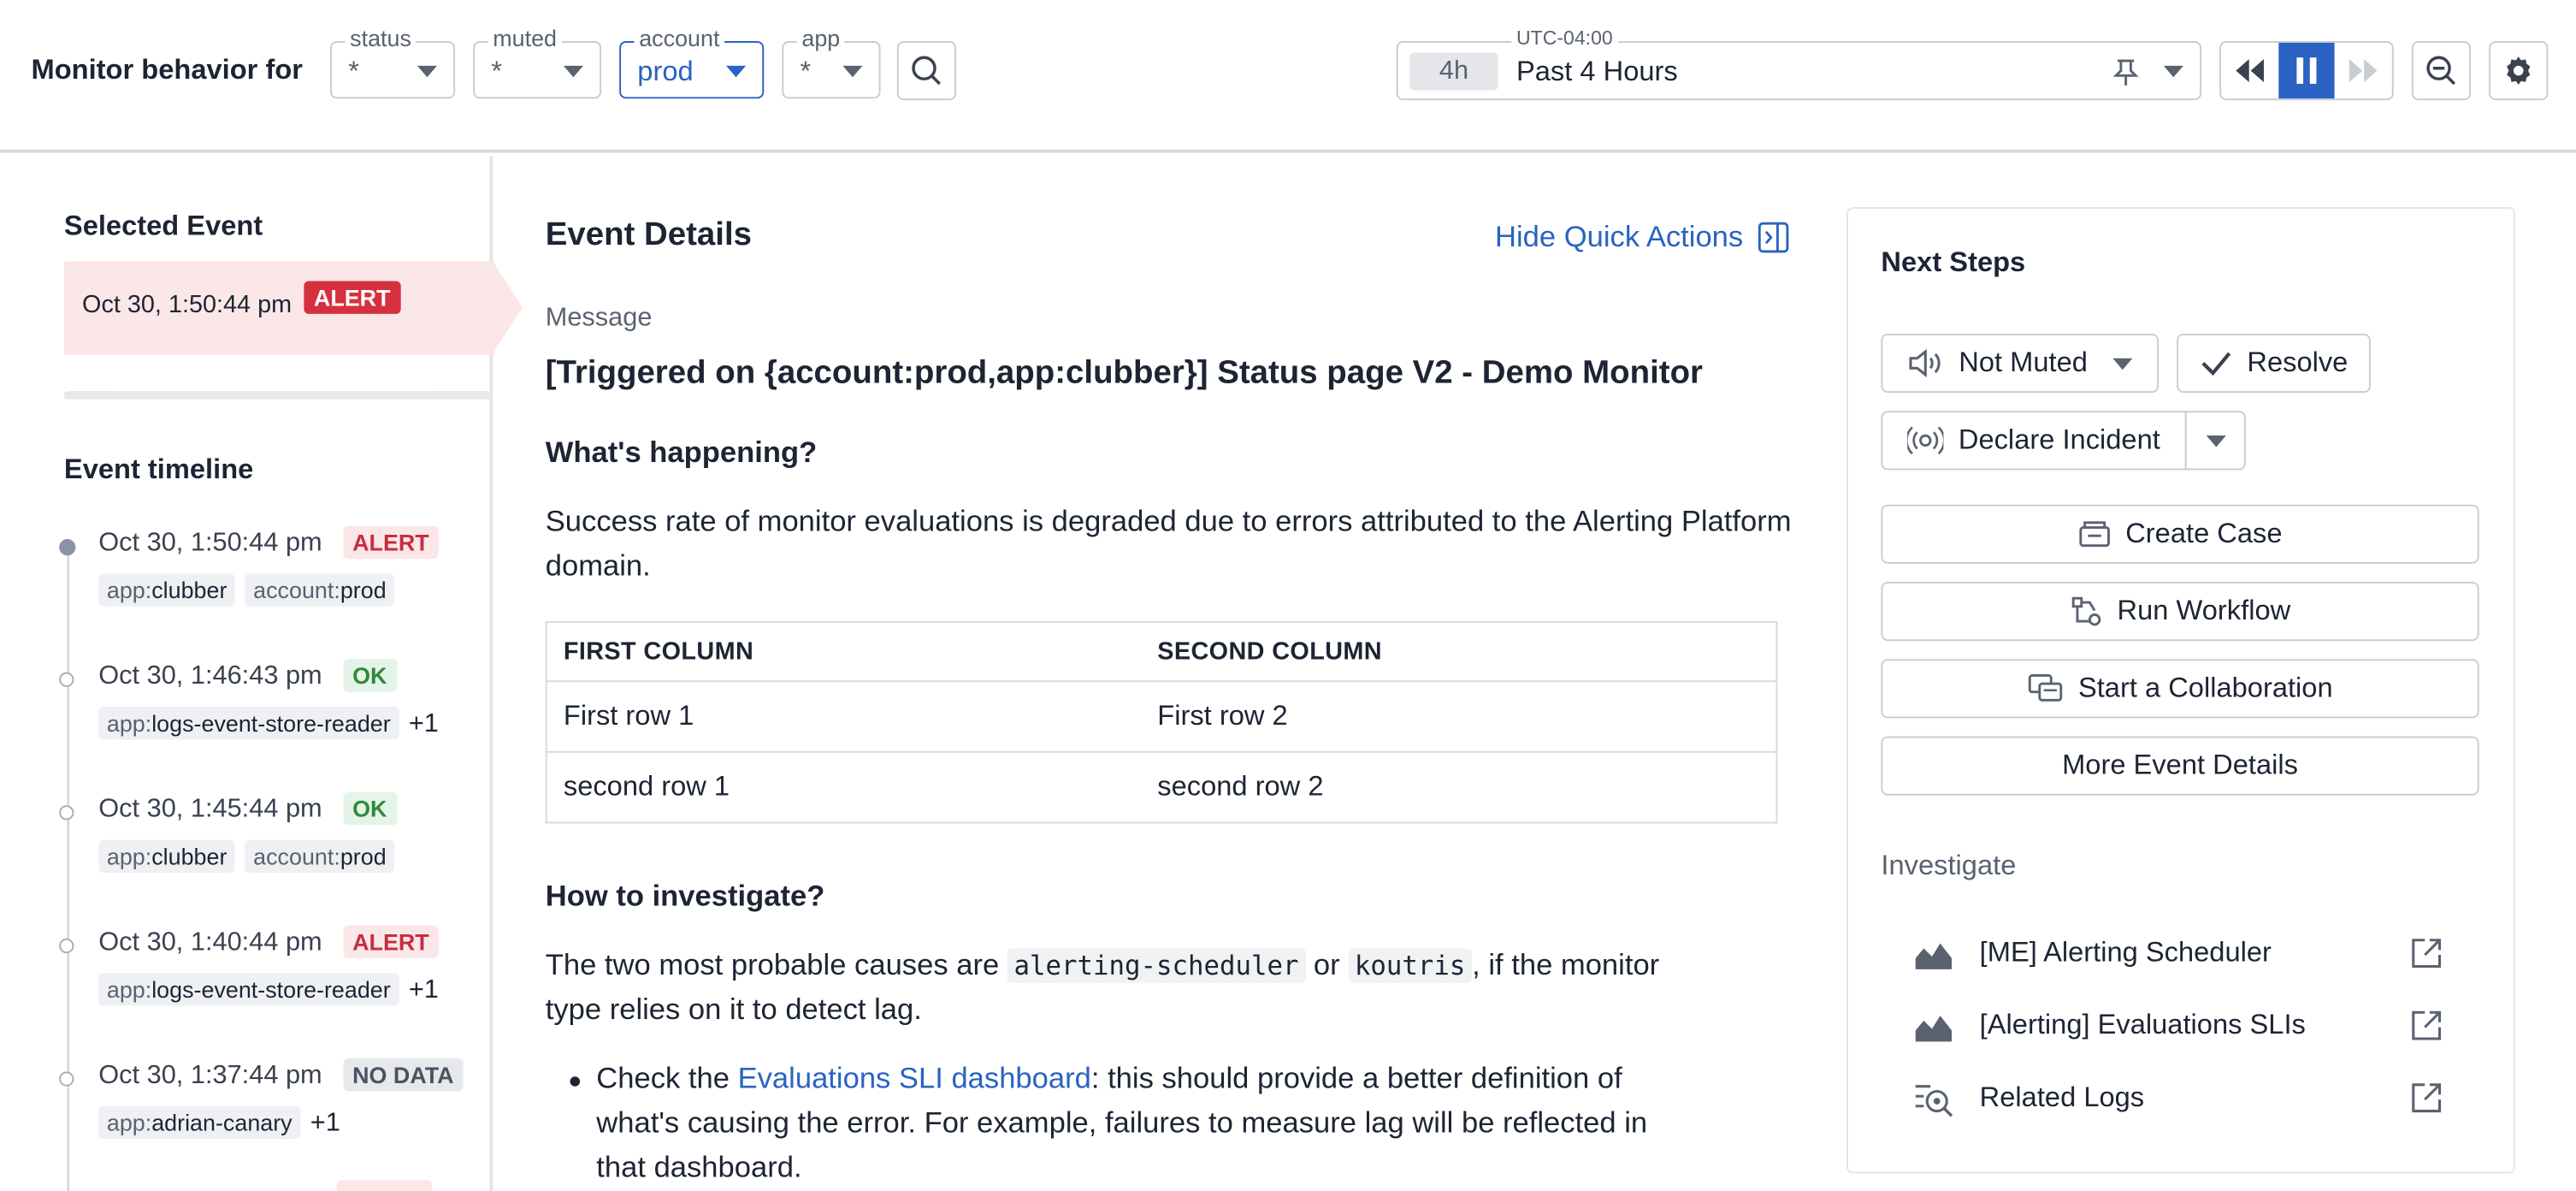 The image size is (2576, 1191). What do you see at coordinates (575, 1081) in the screenshot?
I see `bullet-dot` at bounding box center [575, 1081].